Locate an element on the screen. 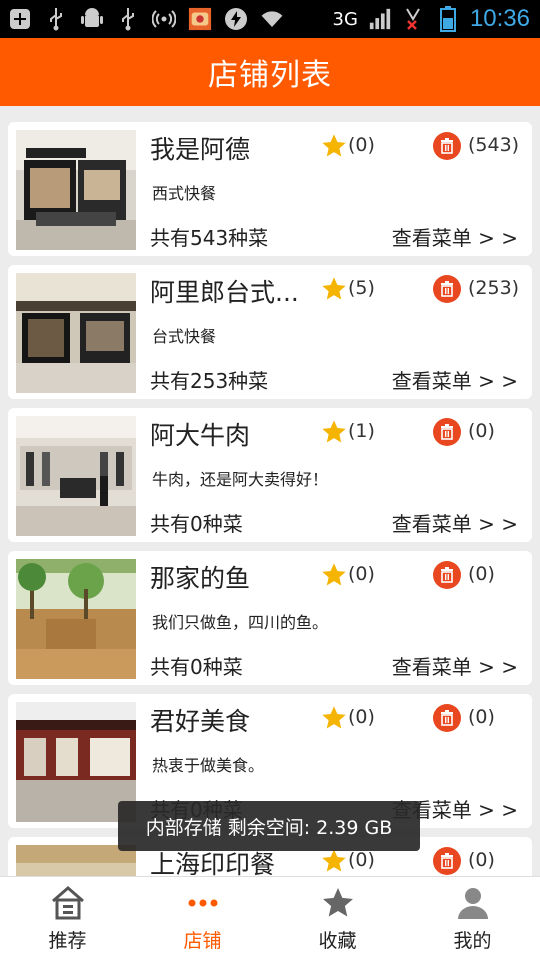 The width and height of the screenshot is (540, 960). lightning-icon is located at coordinates (236, 19).